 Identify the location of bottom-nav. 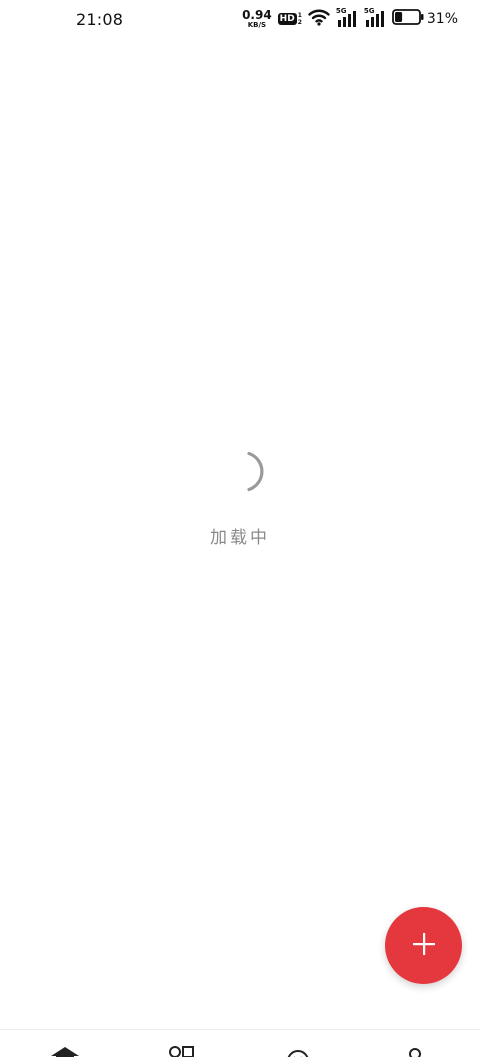
(240, 1043).